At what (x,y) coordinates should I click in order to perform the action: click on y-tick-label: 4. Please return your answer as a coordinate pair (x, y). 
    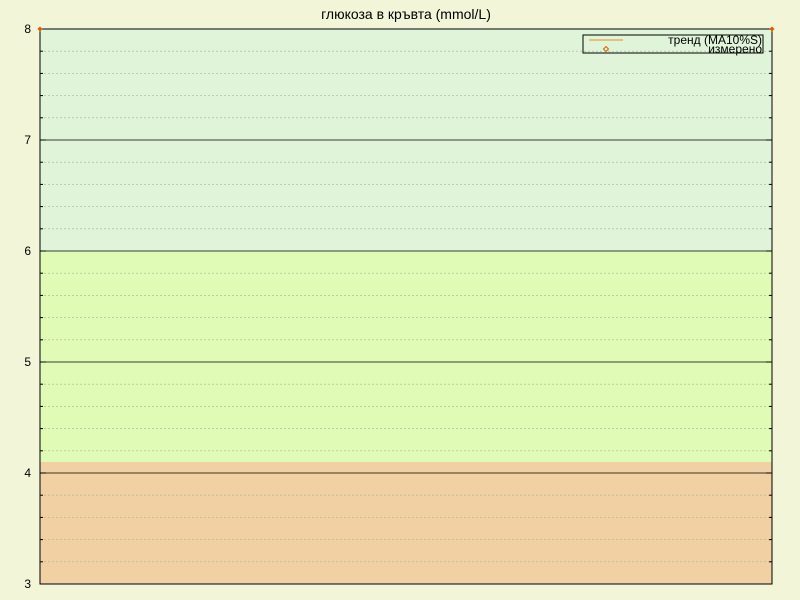
    Looking at the image, I should click on (27, 473).